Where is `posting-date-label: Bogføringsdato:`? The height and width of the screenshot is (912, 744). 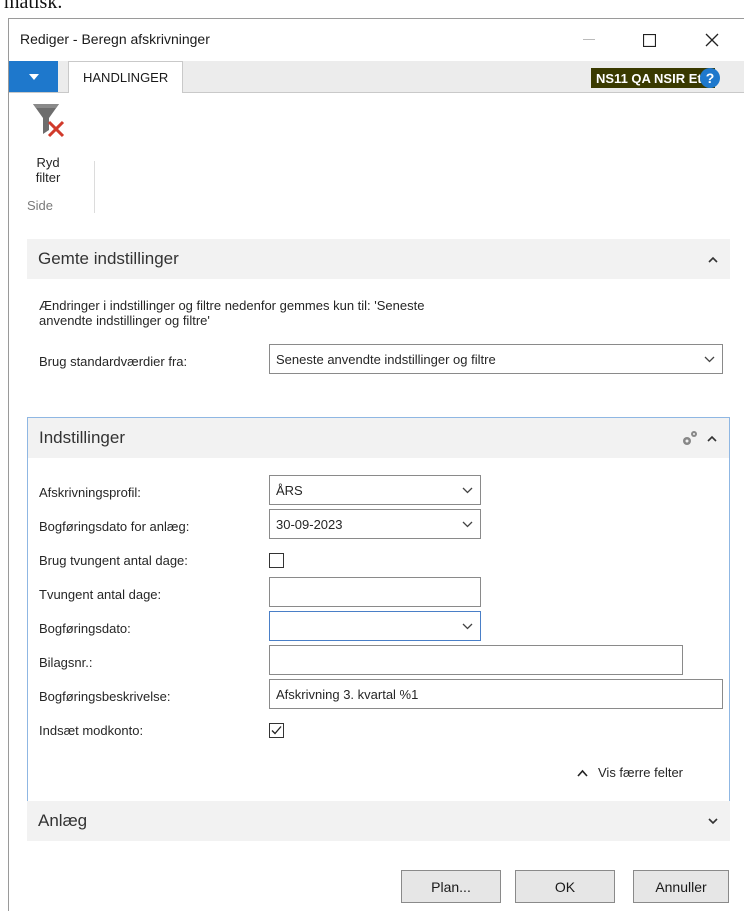 posting-date-label: Bogføringsdato: is located at coordinates (85, 628).